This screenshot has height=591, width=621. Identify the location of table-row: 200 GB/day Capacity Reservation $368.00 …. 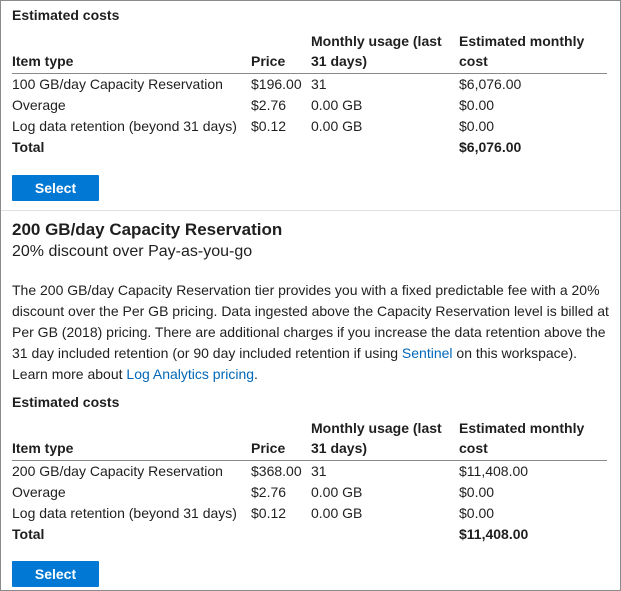
(309, 472).